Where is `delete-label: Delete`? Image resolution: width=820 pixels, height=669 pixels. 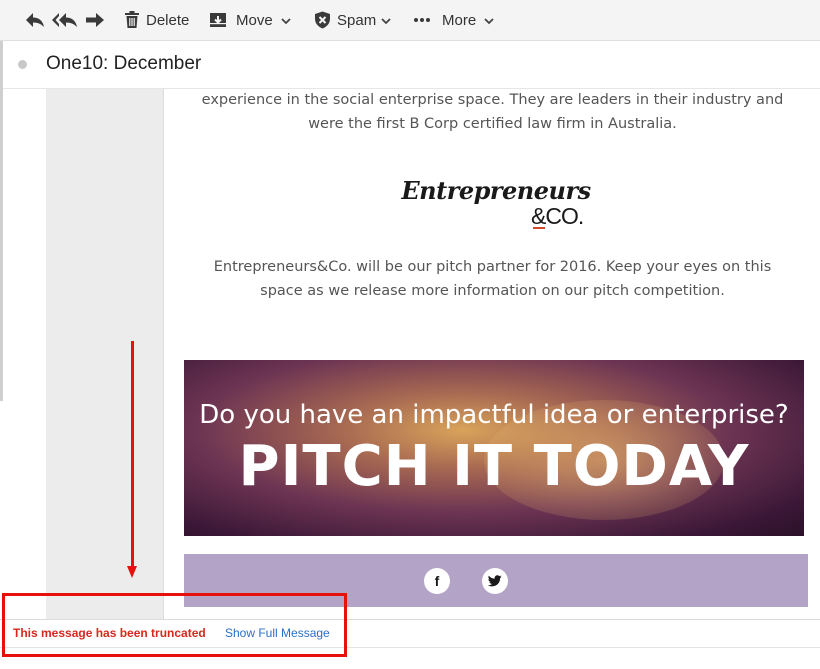
delete-label: Delete is located at coordinates (168, 20).